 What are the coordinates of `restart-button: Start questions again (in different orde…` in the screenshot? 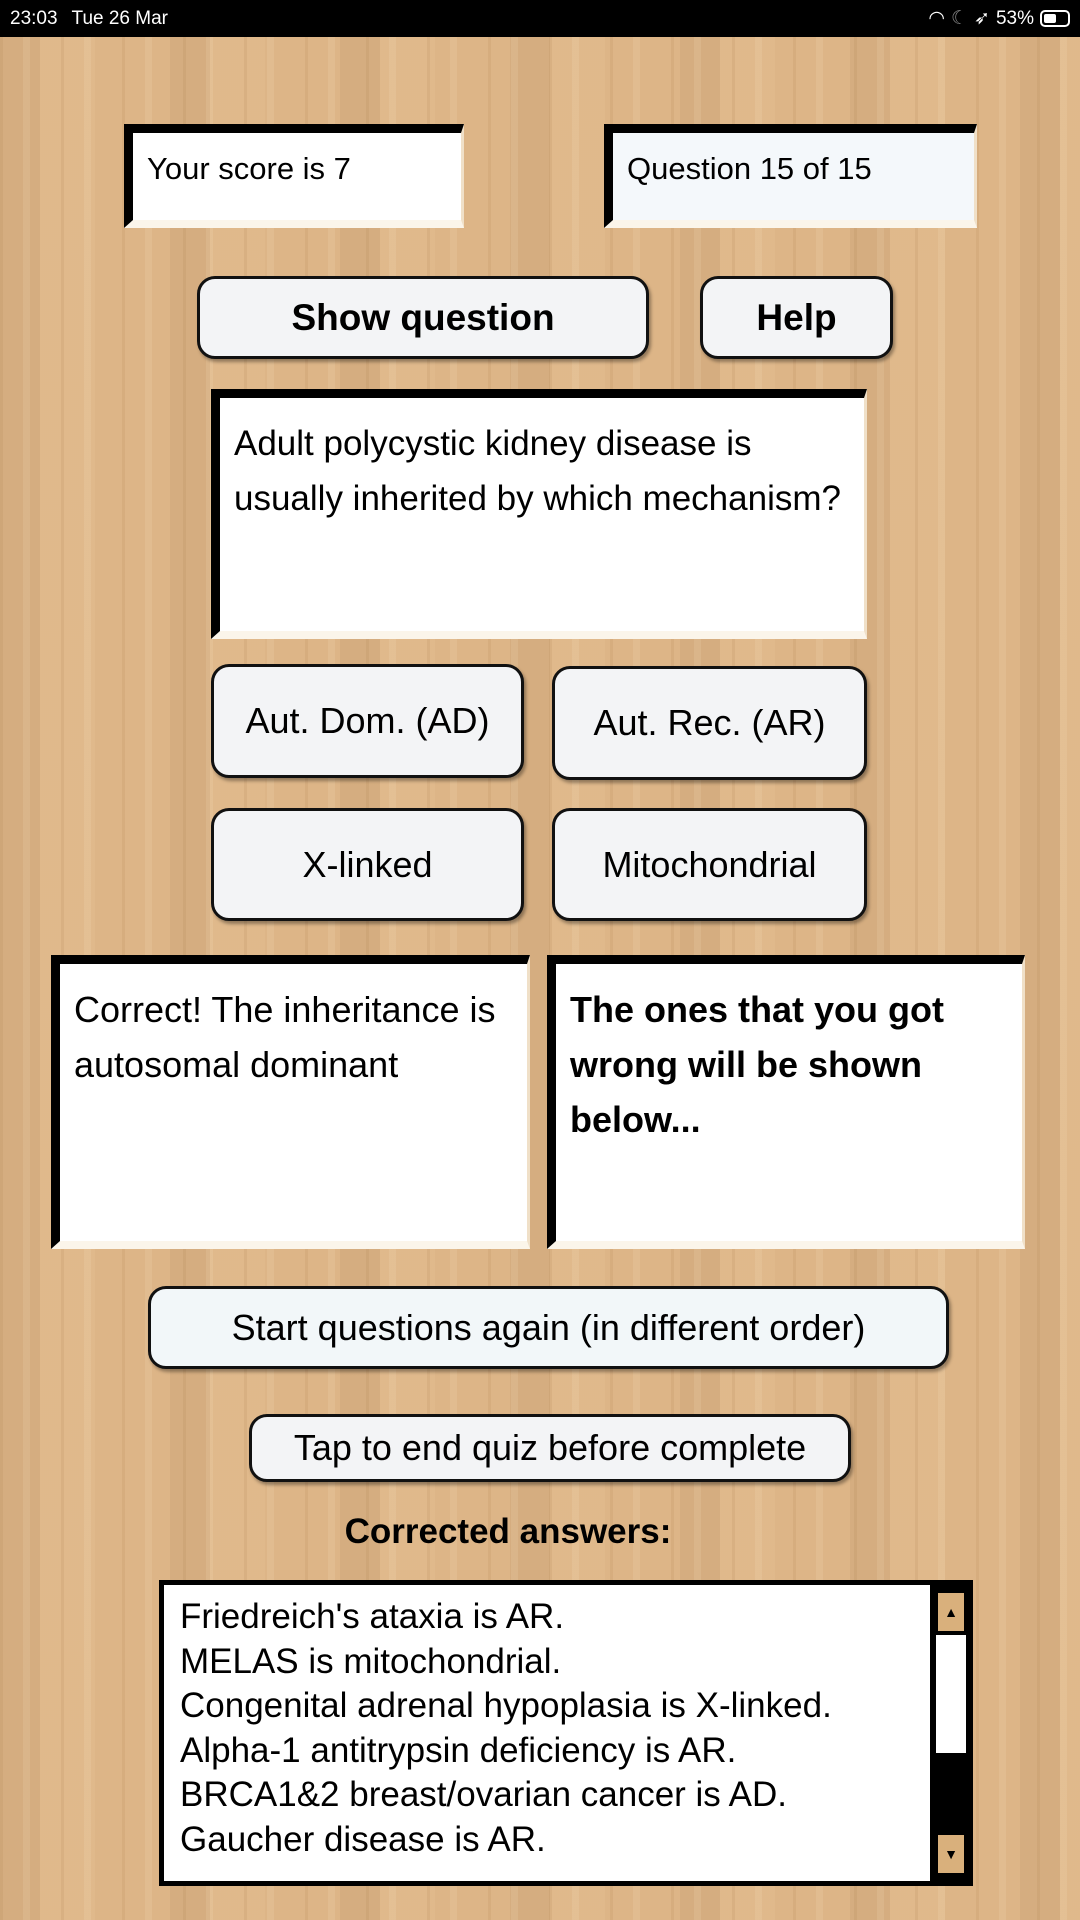 It's located at (548, 1327).